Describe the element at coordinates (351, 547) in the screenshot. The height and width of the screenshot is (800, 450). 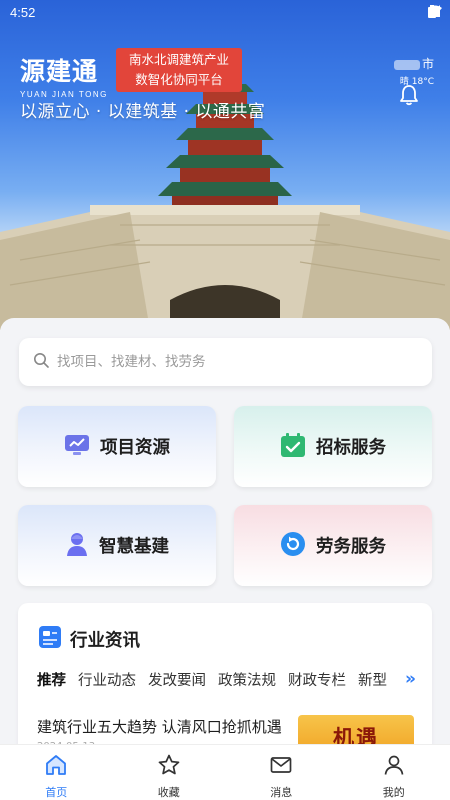
I see `card-label: 劳务服务` at that location.